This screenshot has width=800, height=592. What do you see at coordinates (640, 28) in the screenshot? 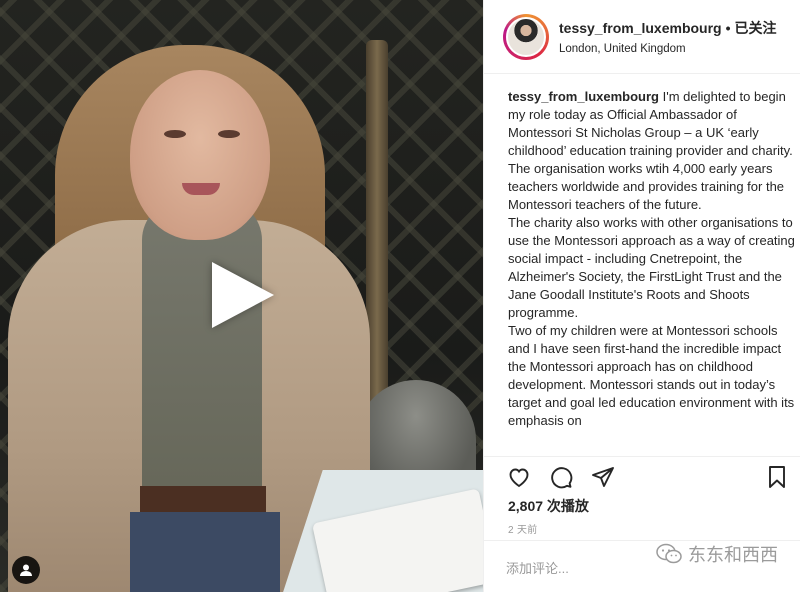
I see `username-link: tessy_from_luxembourg` at bounding box center [640, 28].